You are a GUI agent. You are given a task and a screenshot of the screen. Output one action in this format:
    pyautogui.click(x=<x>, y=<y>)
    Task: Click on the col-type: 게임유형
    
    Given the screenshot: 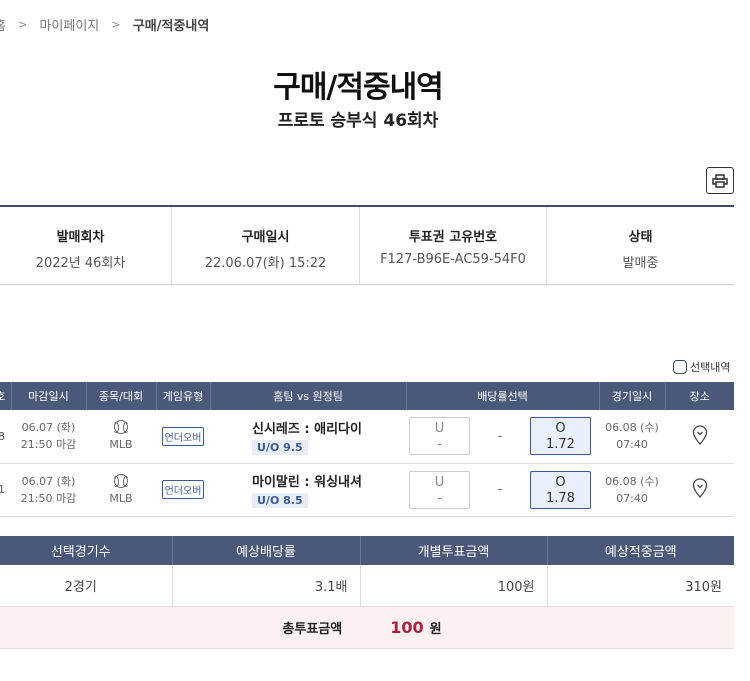 What is the action you would take?
    pyautogui.click(x=183, y=396)
    